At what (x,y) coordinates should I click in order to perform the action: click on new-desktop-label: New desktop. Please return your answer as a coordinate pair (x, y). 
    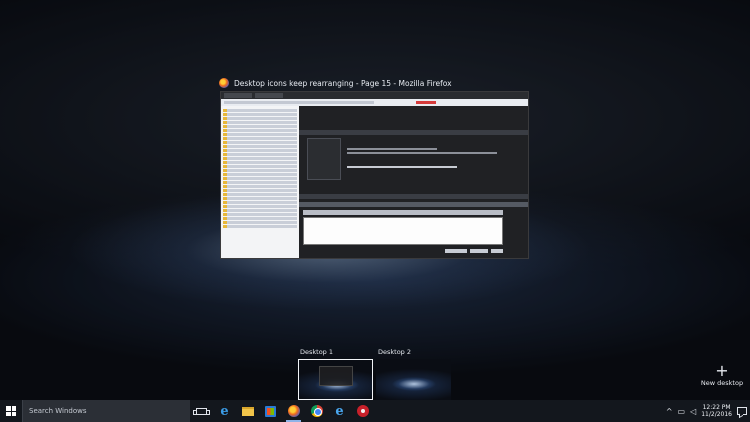
    Looking at the image, I should click on (722, 383).